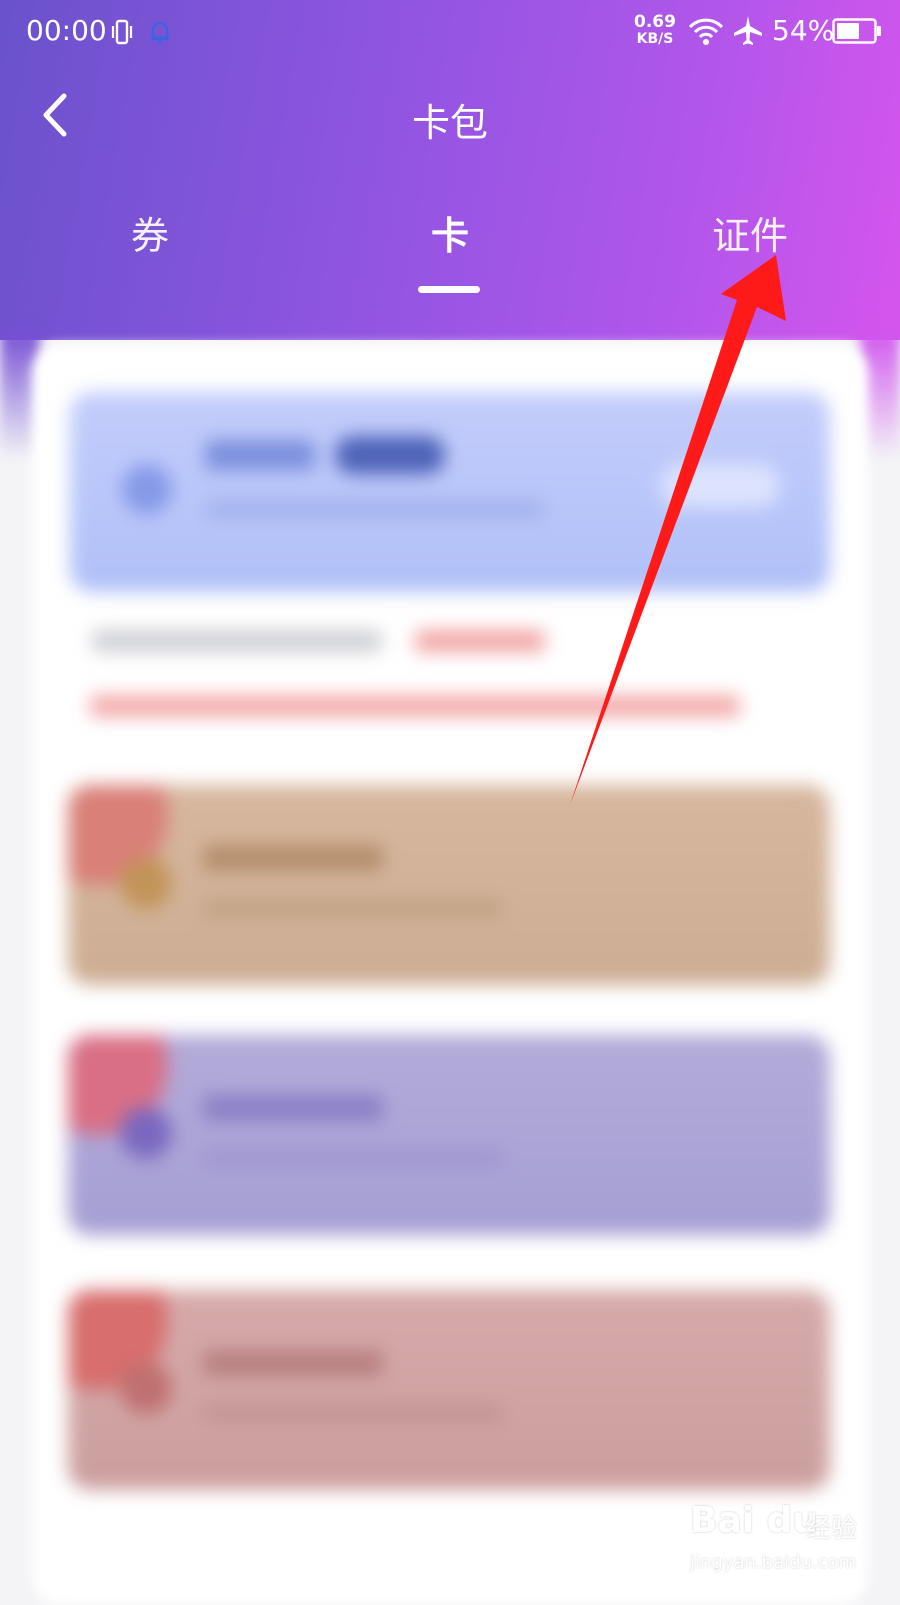 The height and width of the screenshot is (1605, 900). What do you see at coordinates (147, 489) in the screenshot?
I see `membership-icon` at bounding box center [147, 489].